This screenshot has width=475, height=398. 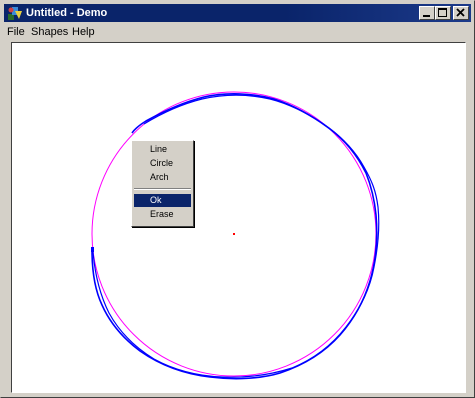 What do you see at coordinates (162, 177) in the screenshot?
I see `context-item-arch: Arch` at bounding box center [162, 177].